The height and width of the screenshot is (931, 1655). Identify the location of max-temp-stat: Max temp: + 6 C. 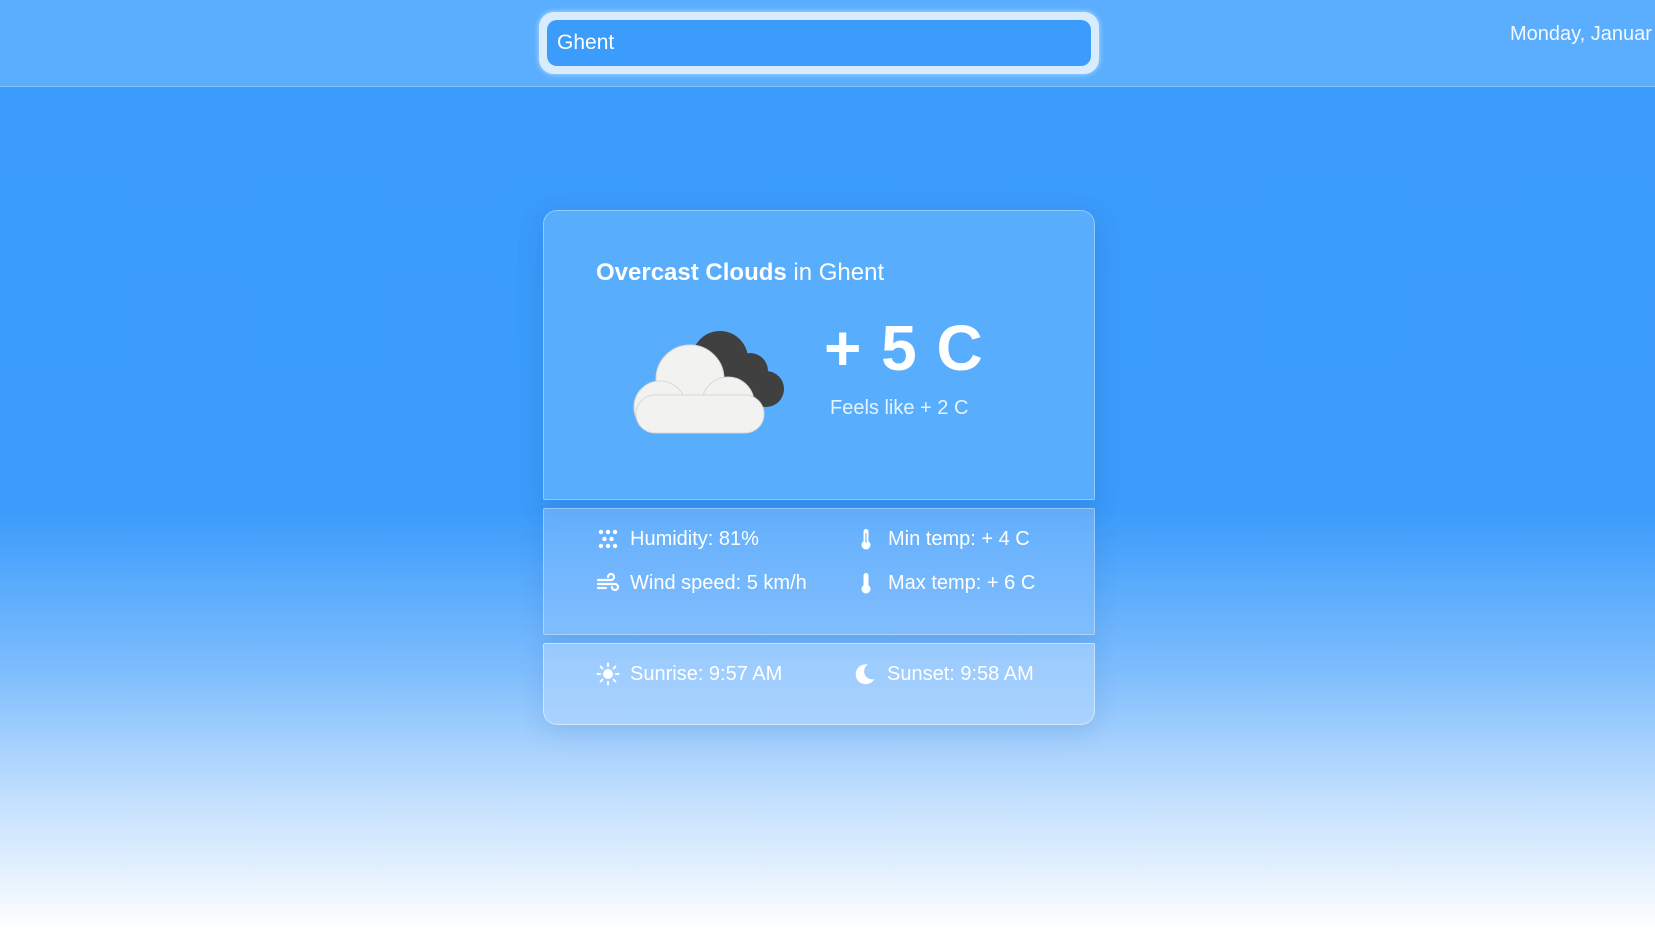
(944, 583).